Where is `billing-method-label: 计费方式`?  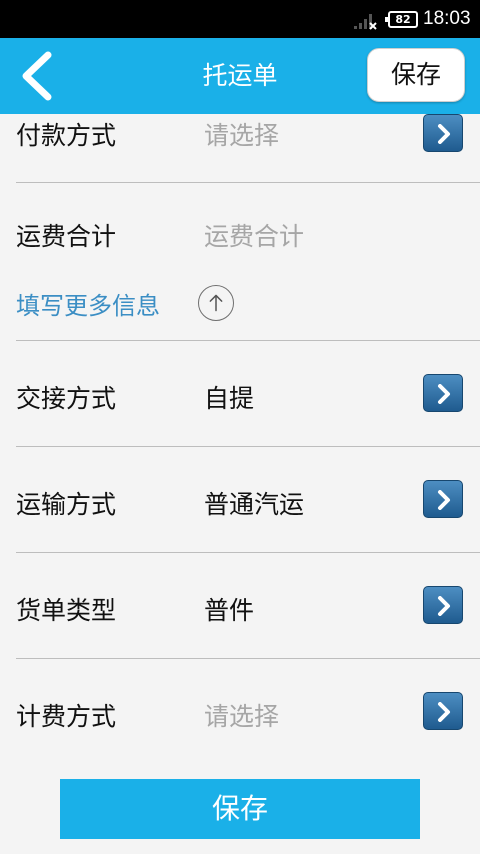 billing-method-label: 计费方式 is located at coordinates (66, 716).